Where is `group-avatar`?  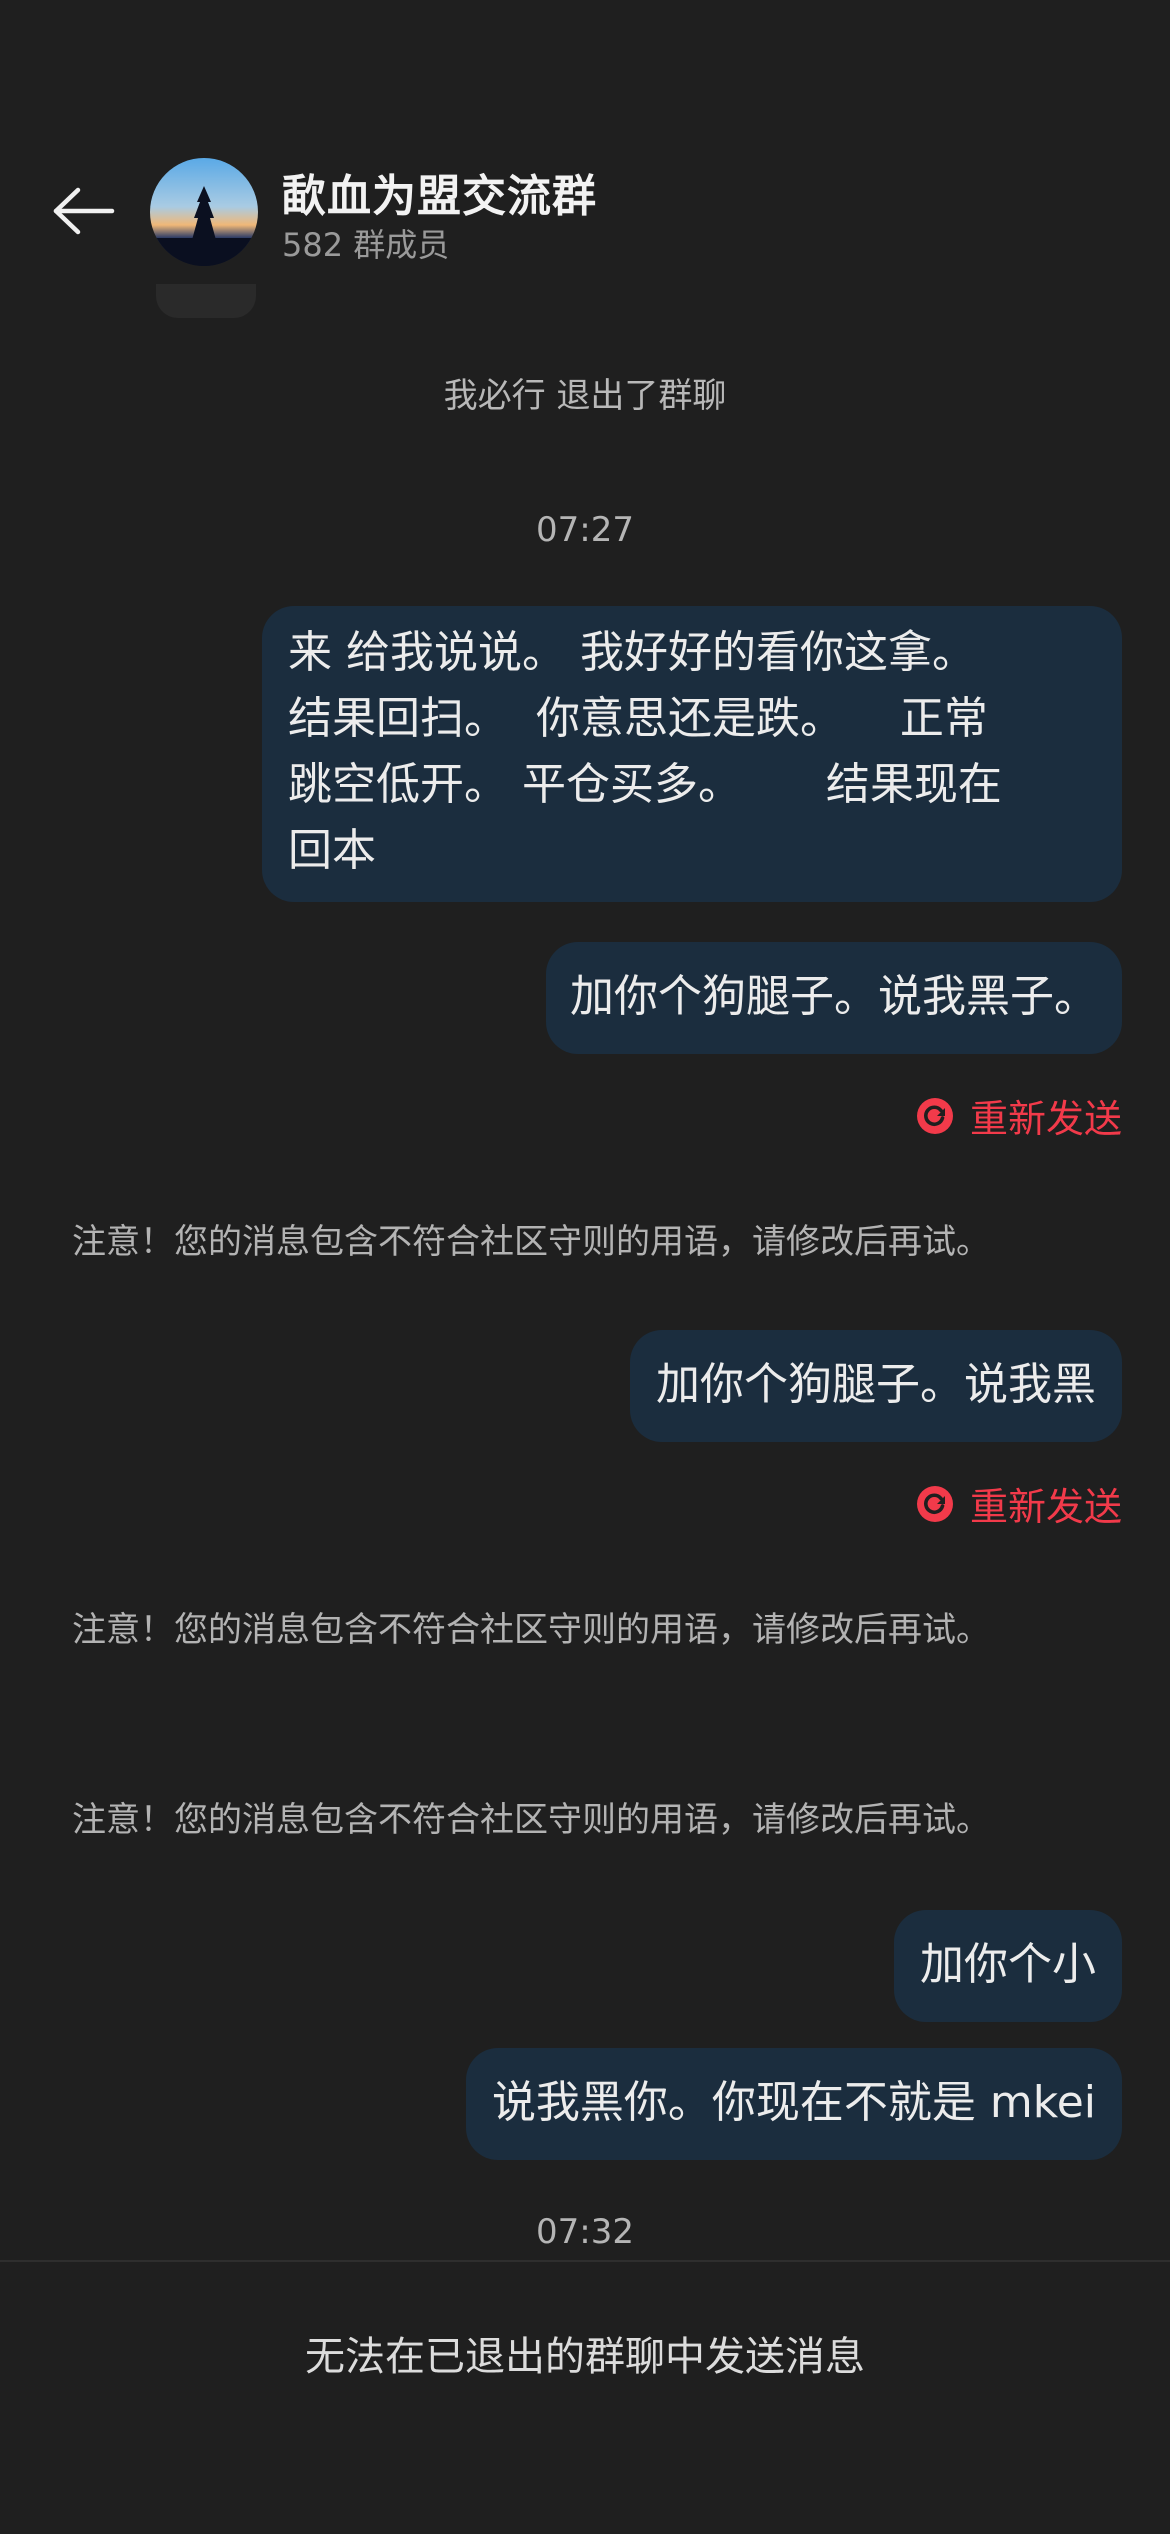 group-avatar is located at coordinates (204, 212).